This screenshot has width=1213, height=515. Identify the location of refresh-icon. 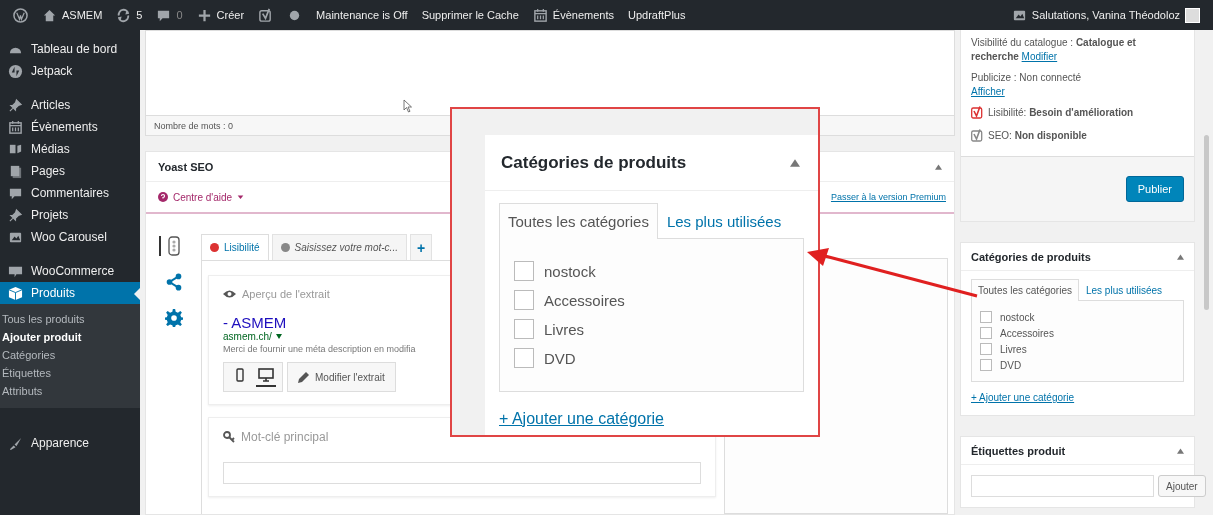
(124, 15).